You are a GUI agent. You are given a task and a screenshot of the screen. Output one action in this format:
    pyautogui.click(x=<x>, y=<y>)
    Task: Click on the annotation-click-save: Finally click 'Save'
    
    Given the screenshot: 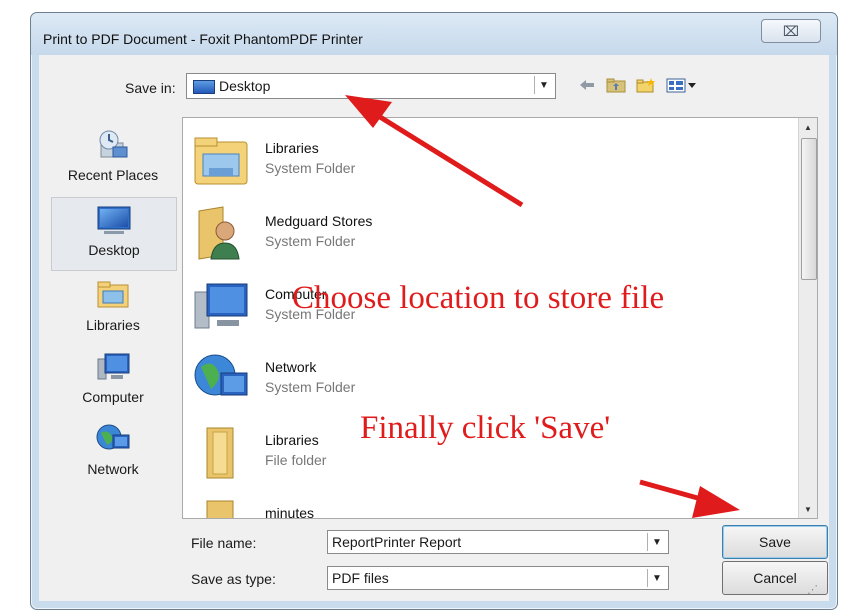 What is the action you would take?
    pyautogui.click(x=485, y=428)
    